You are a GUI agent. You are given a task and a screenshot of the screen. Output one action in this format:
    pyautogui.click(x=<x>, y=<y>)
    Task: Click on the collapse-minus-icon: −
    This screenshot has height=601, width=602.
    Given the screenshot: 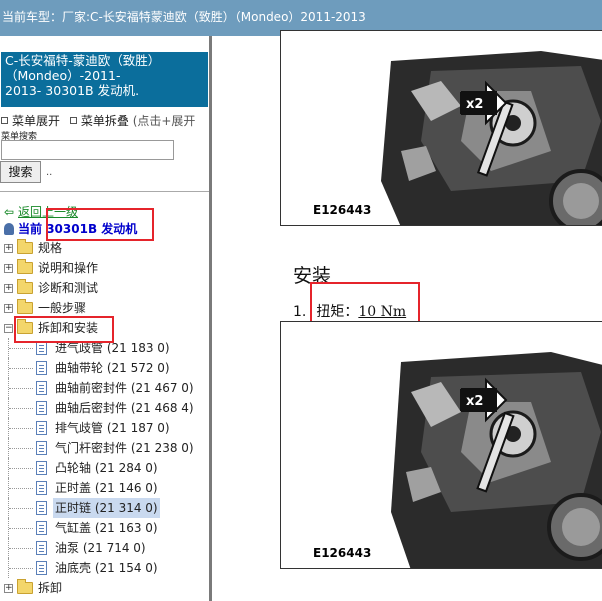 What is the action you would take?
    pyautogui.click(x=8, y=328)
    